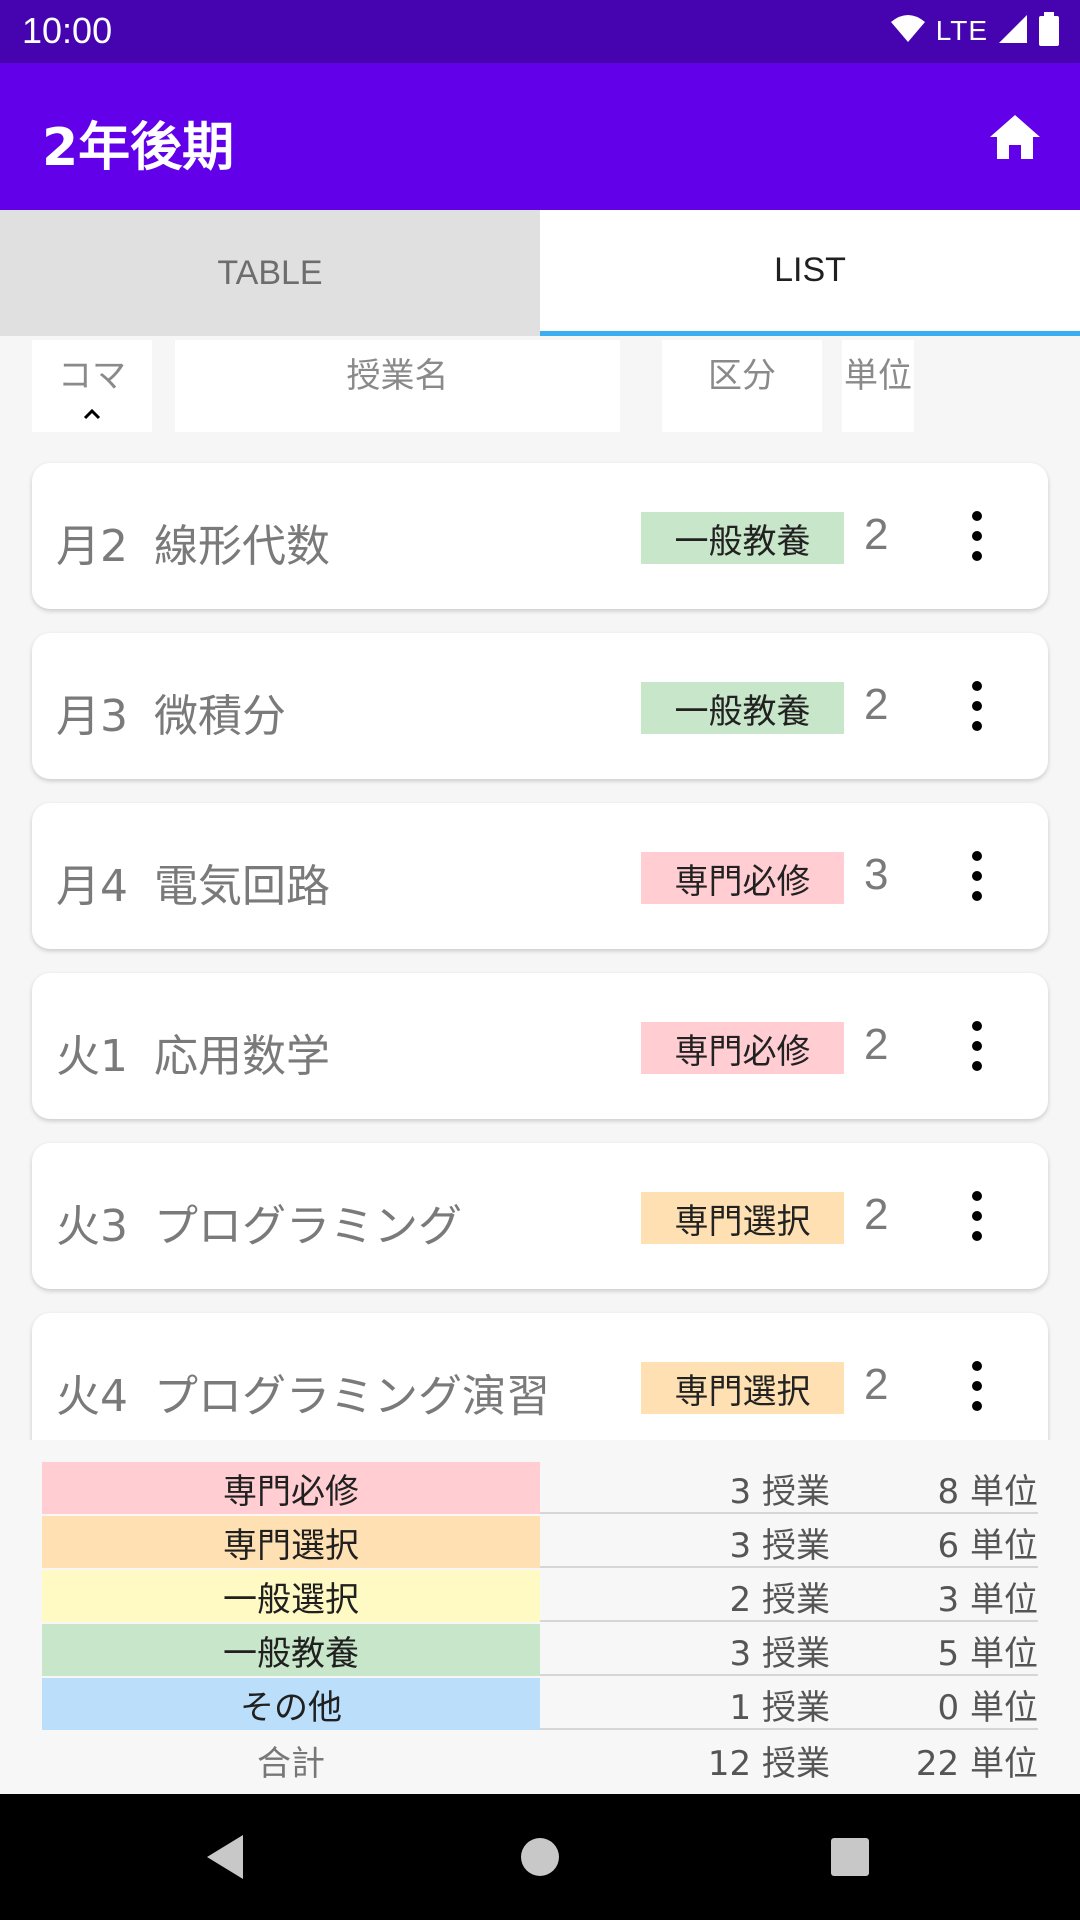 The height and width of the screenshot is (1920, 1080). I want to click on column-header-kubun: 区分, so click(742, 386).